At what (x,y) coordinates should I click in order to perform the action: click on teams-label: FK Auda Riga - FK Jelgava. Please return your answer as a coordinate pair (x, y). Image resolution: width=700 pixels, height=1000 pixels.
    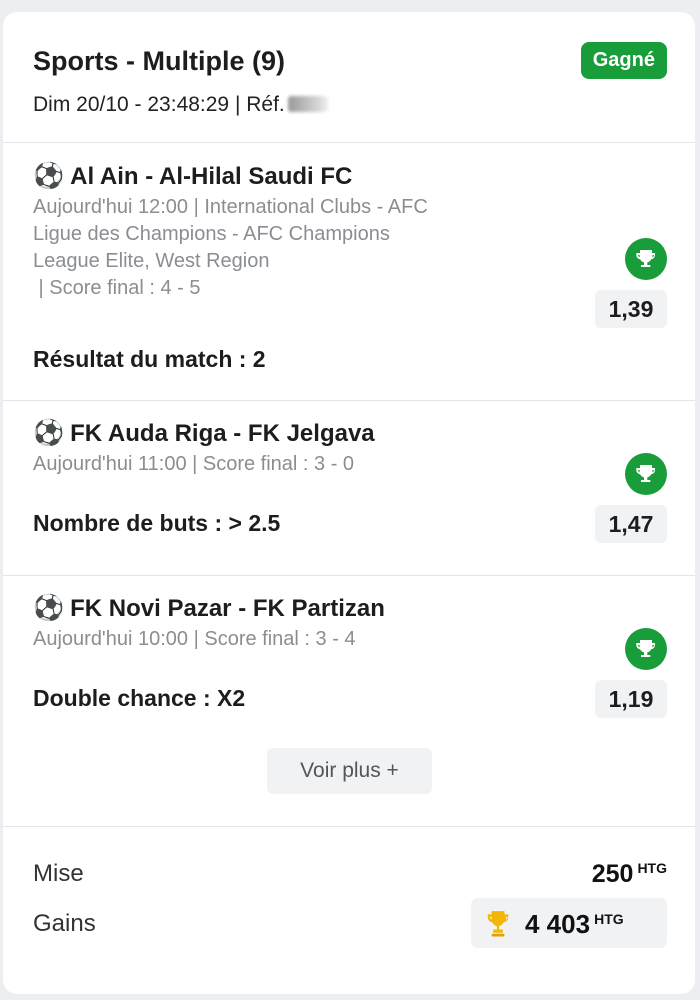
    Looking at the image, I should click on (222, 433).